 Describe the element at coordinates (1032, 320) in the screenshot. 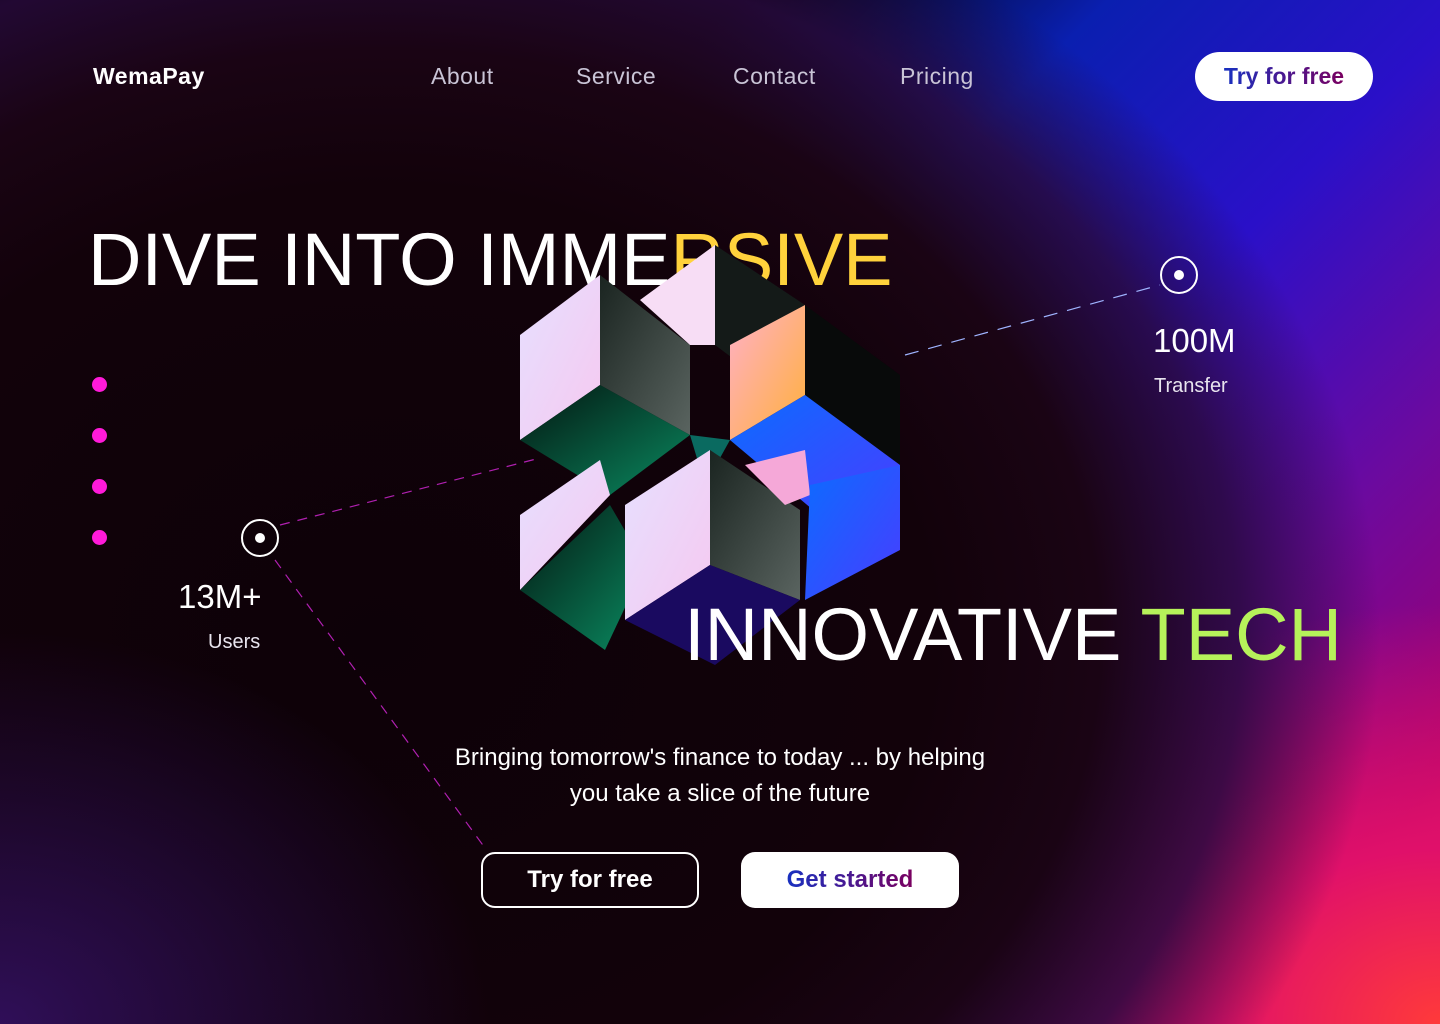

I see `connector-transfer` at that location.